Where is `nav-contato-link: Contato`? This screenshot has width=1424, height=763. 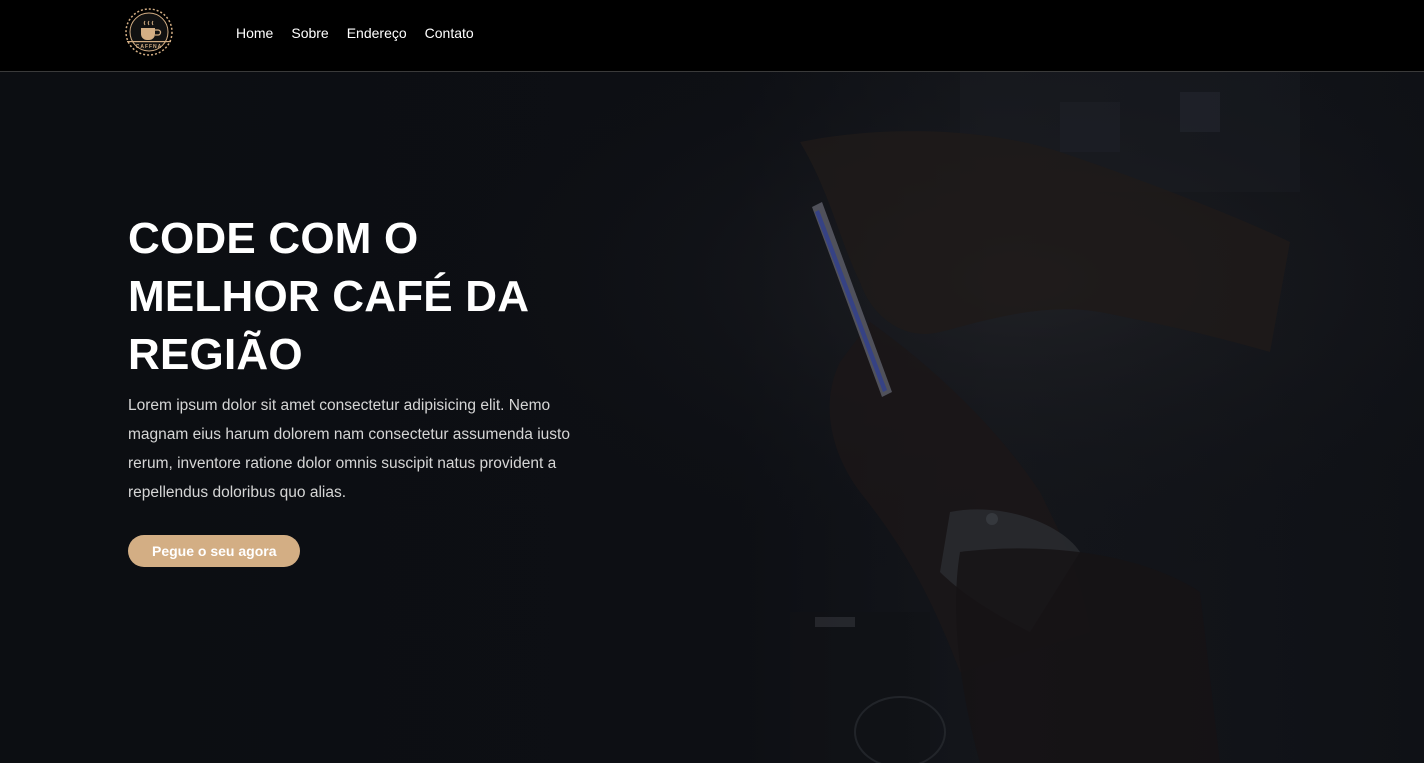
nav-contato-link: Contato is located at coordinates (449, 33).